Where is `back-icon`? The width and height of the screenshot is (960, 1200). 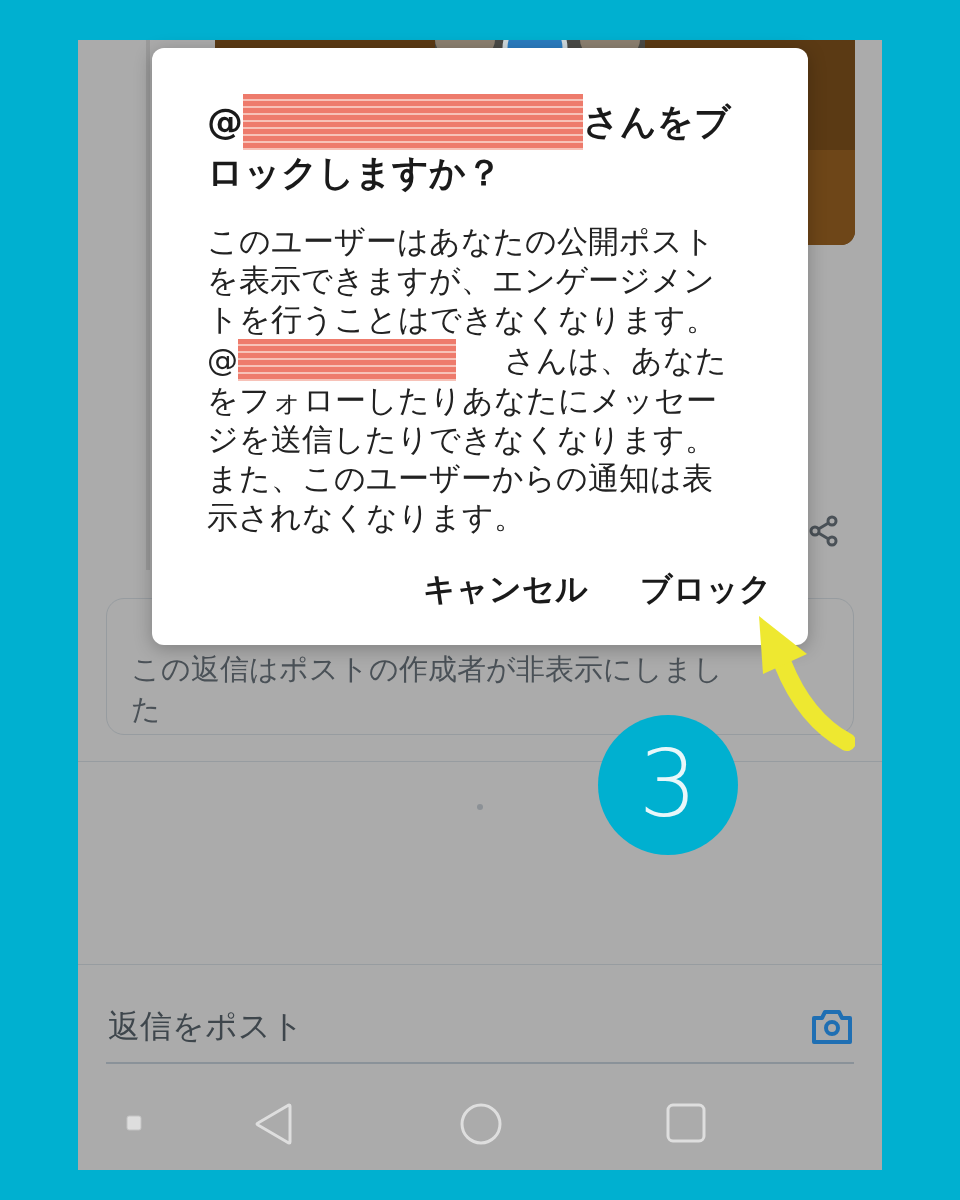 back-icon is located at coordinates (274, 1124).